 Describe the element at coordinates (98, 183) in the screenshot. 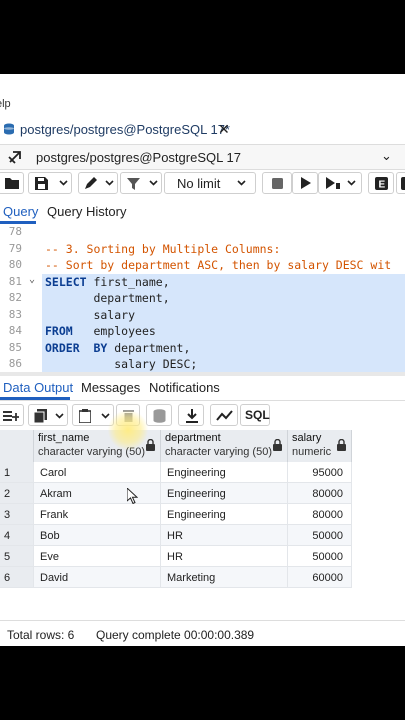

I see `edit-button` at that location.